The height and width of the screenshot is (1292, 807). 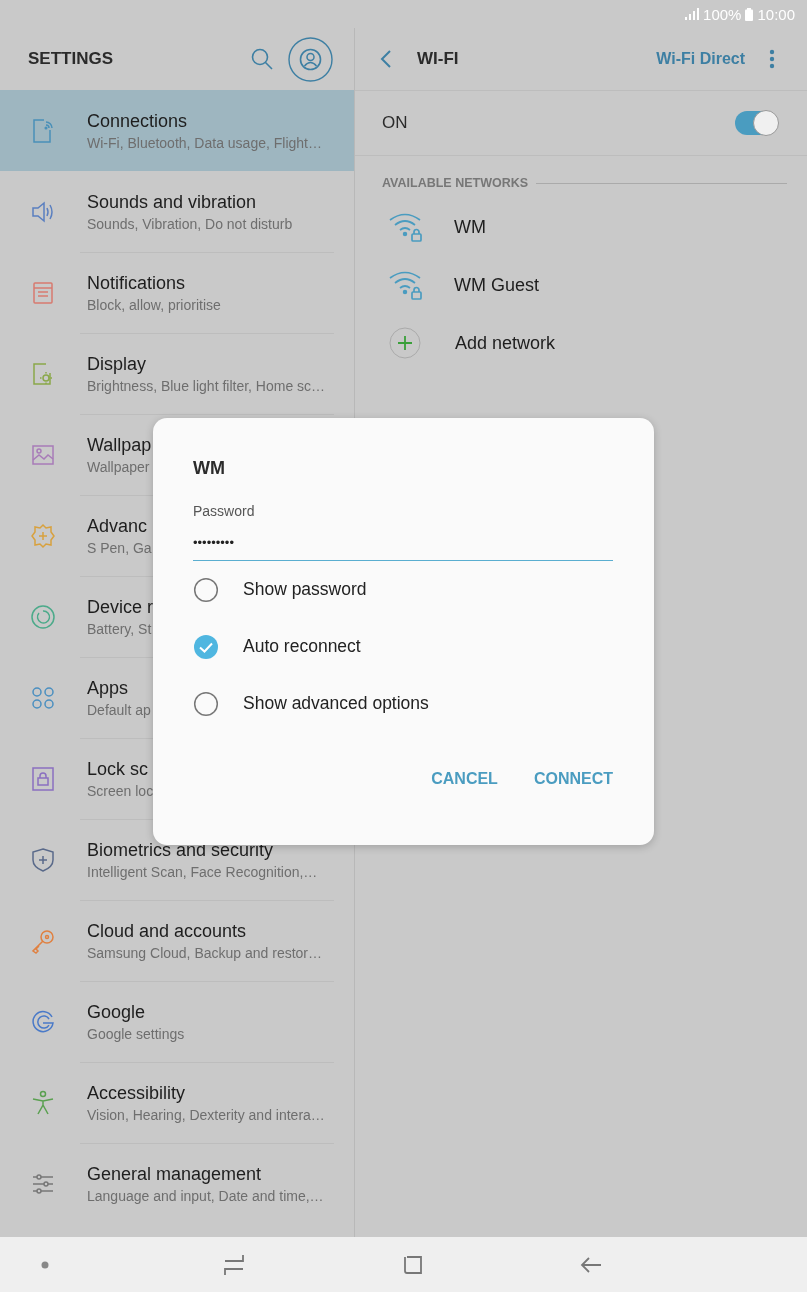 I want to click on item-subtitle: S Pen, Ga, so click(x=119, y=547).